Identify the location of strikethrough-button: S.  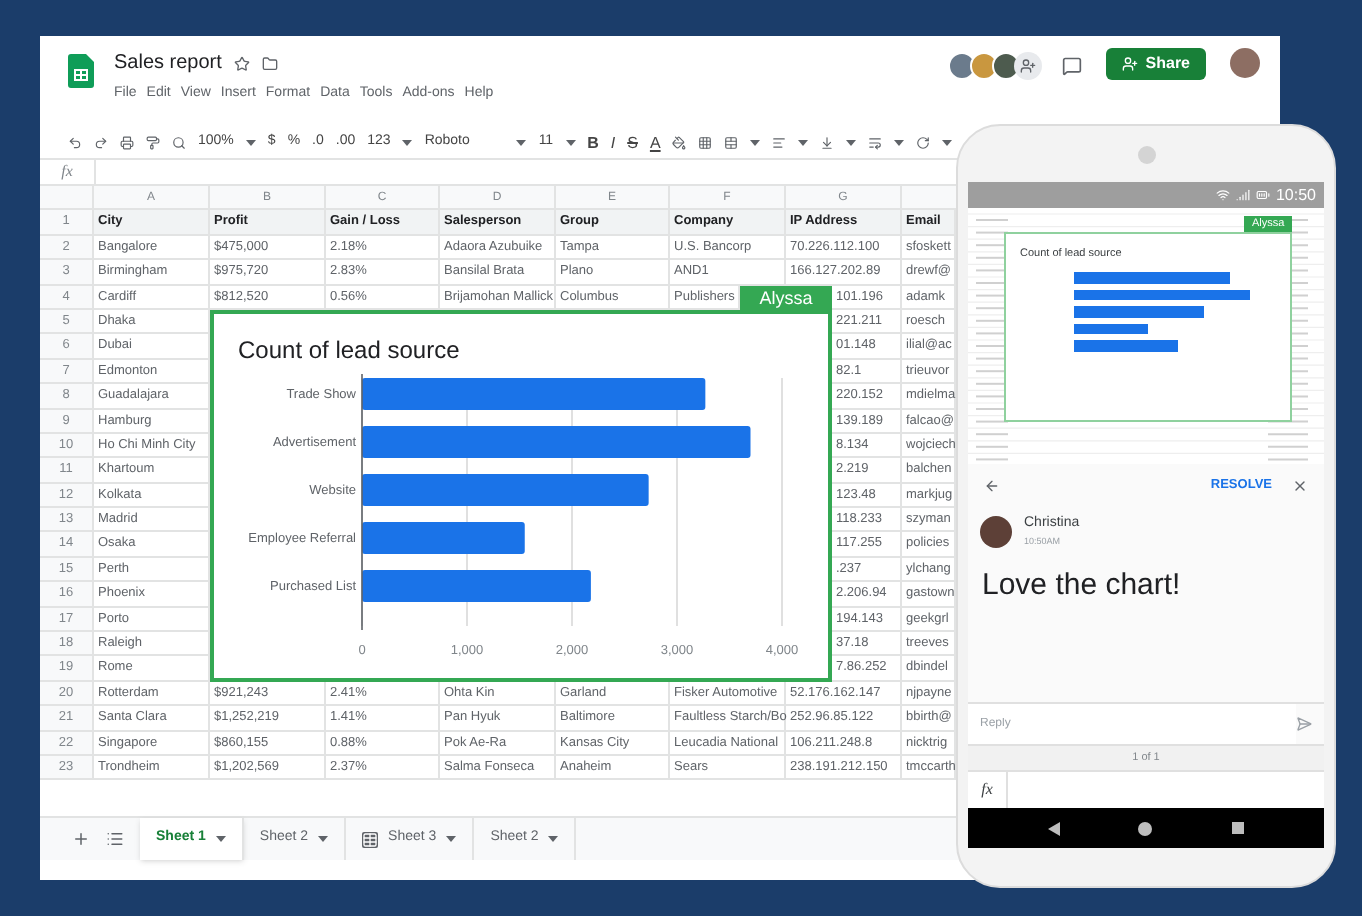
(632, 143).